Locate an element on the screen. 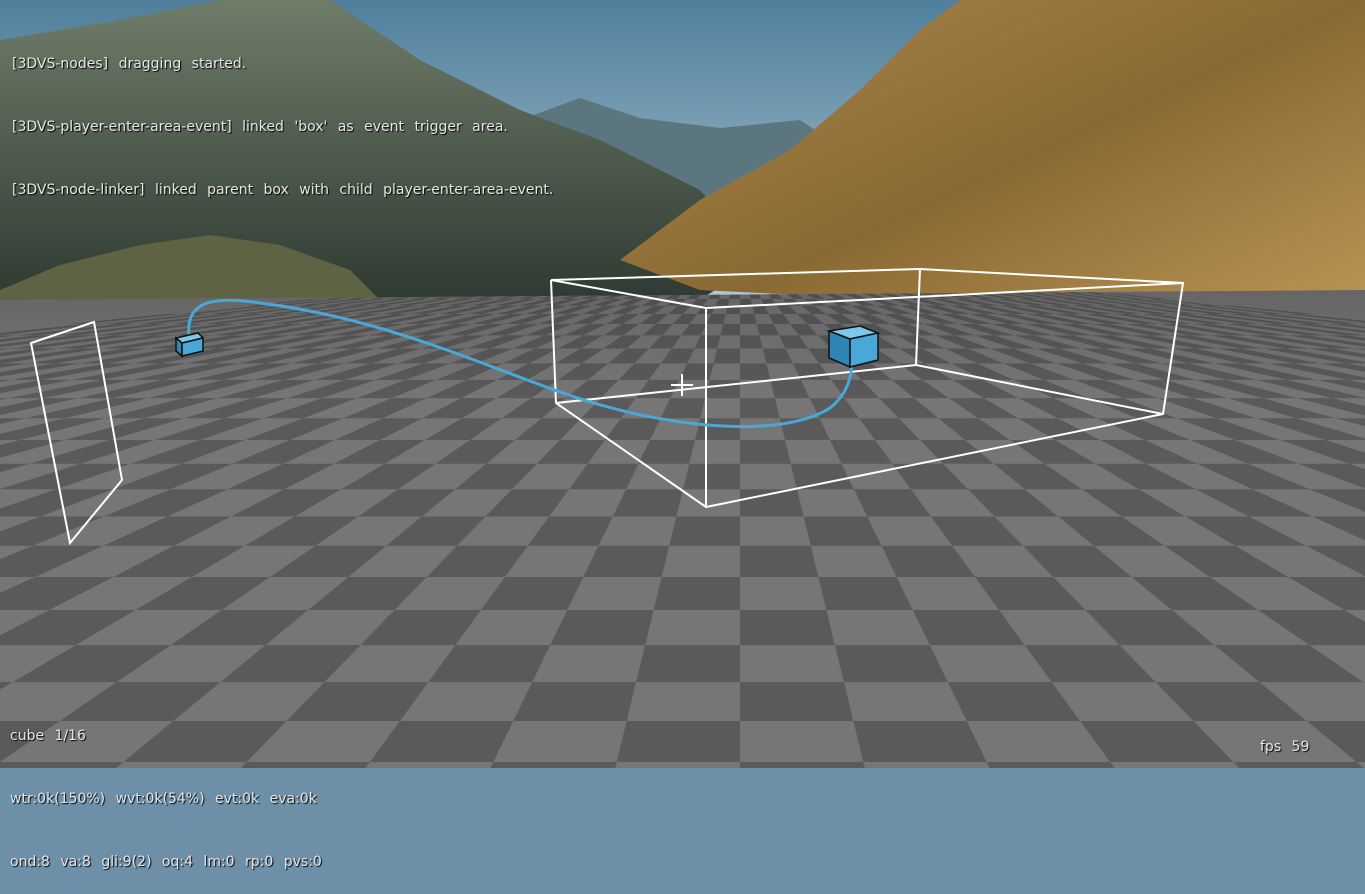 Image resolution: width=1365 pixels, height=894 pixels. box-node-cube is located at coordinates (853, 346).